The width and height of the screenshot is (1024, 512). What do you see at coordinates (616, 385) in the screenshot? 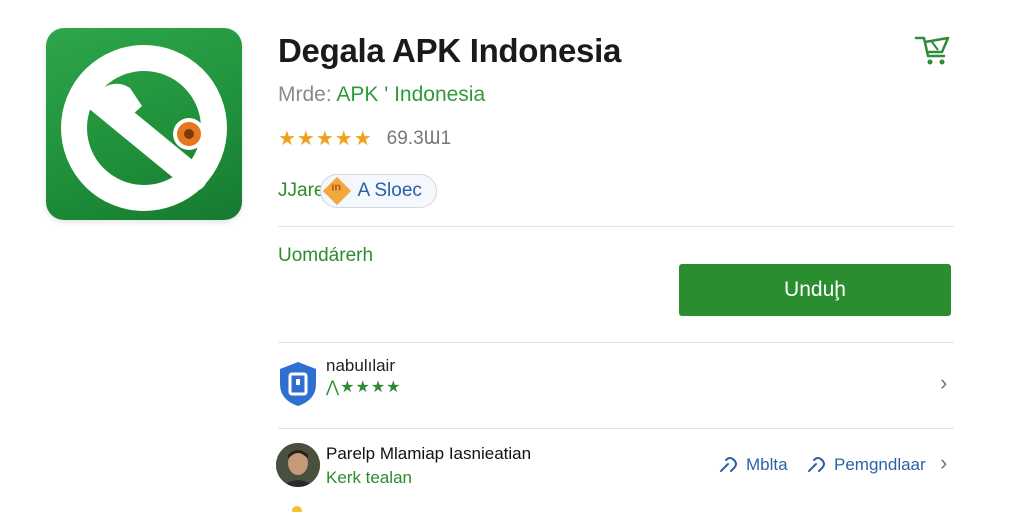
I see `list-item: nabulılair ⋀★★★★ ›` at bounding box center [616, 385].